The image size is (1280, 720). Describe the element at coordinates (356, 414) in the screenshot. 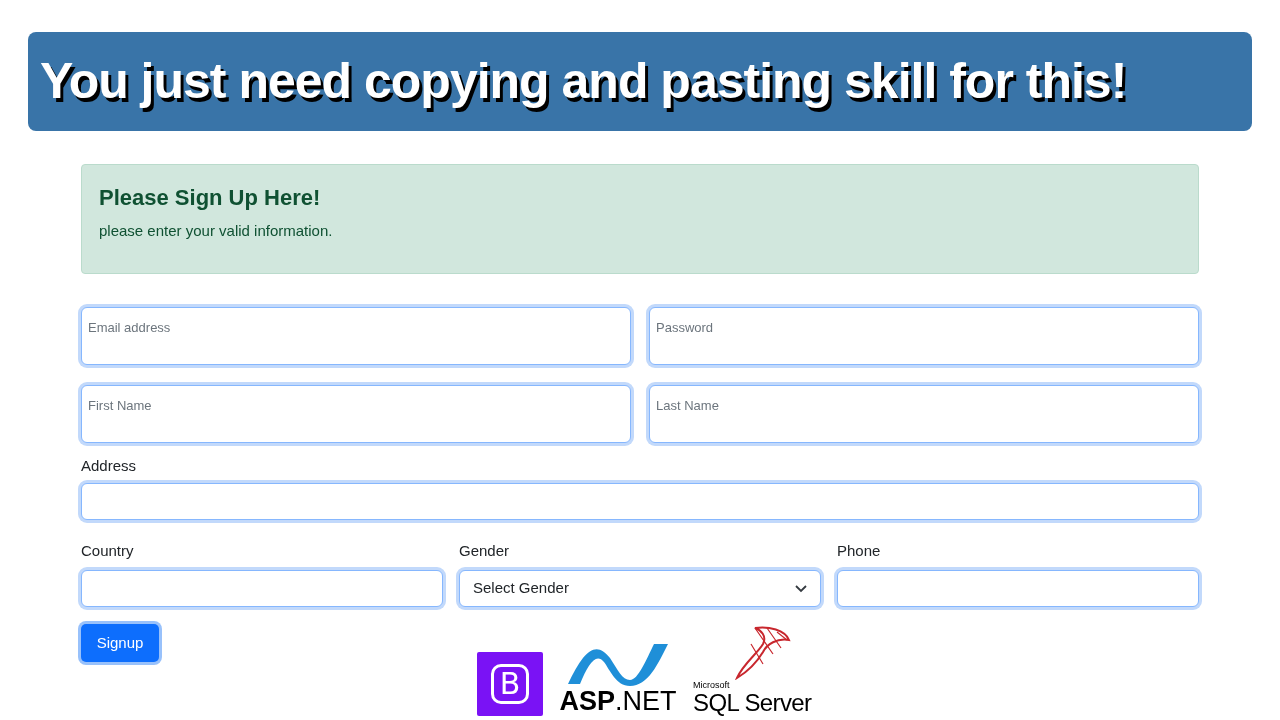

I see `floating-input-field: First Name` at that location.